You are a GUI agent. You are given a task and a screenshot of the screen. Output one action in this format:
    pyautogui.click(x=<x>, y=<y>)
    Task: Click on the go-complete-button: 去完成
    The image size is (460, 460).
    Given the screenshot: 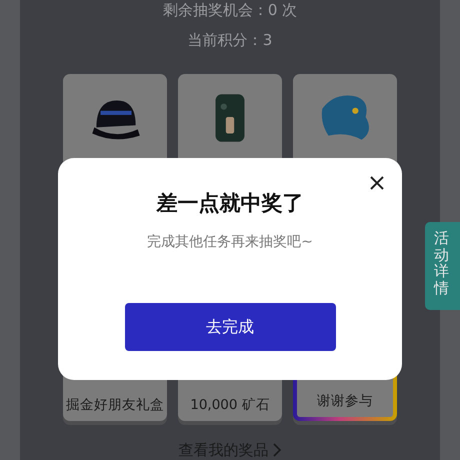 What is the action you would take?
    pyautogui.click(x=230, y=326)
    